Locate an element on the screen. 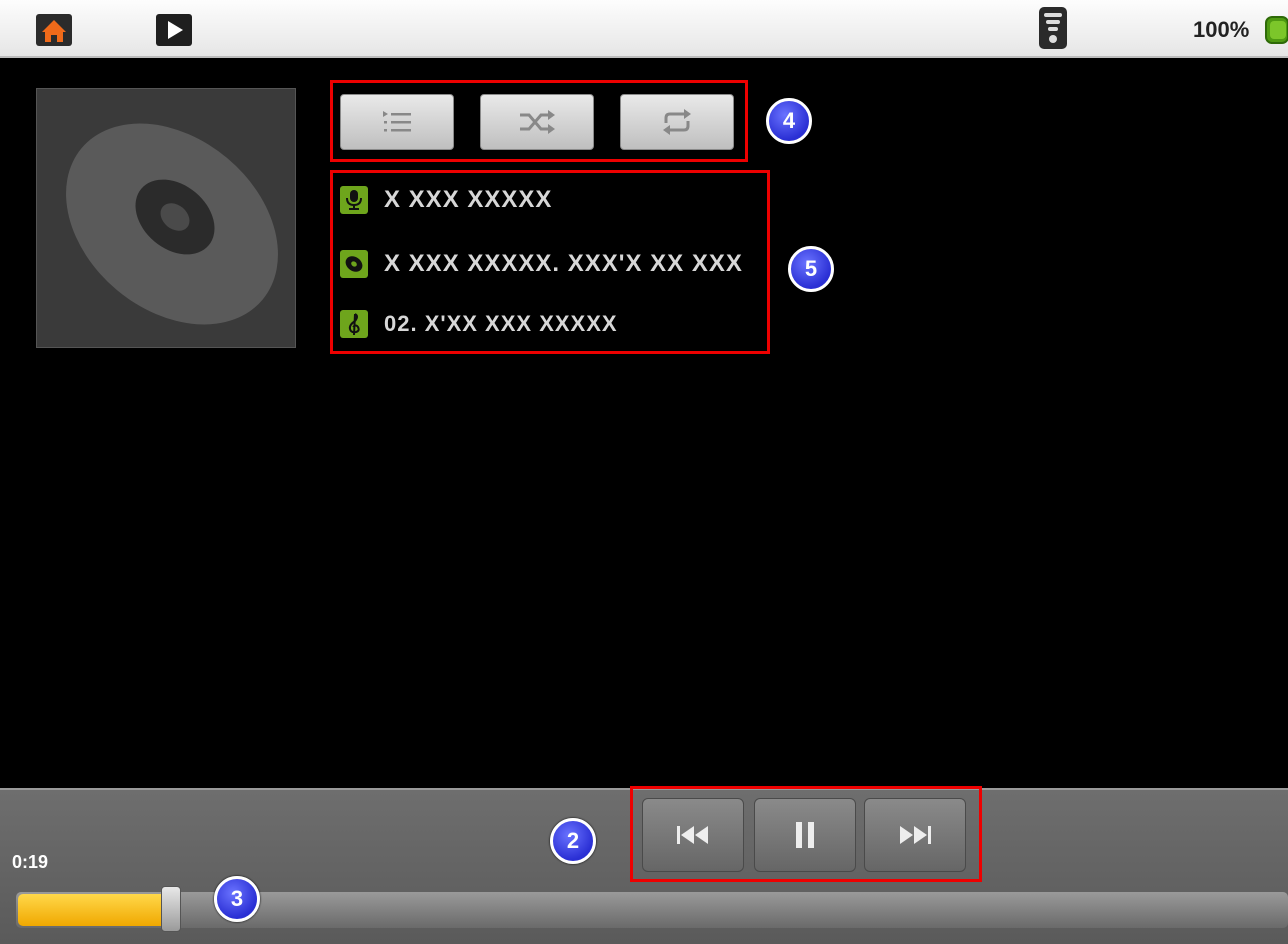  artist-name: X XXX XXXXX is located at coordinates (468, 199).